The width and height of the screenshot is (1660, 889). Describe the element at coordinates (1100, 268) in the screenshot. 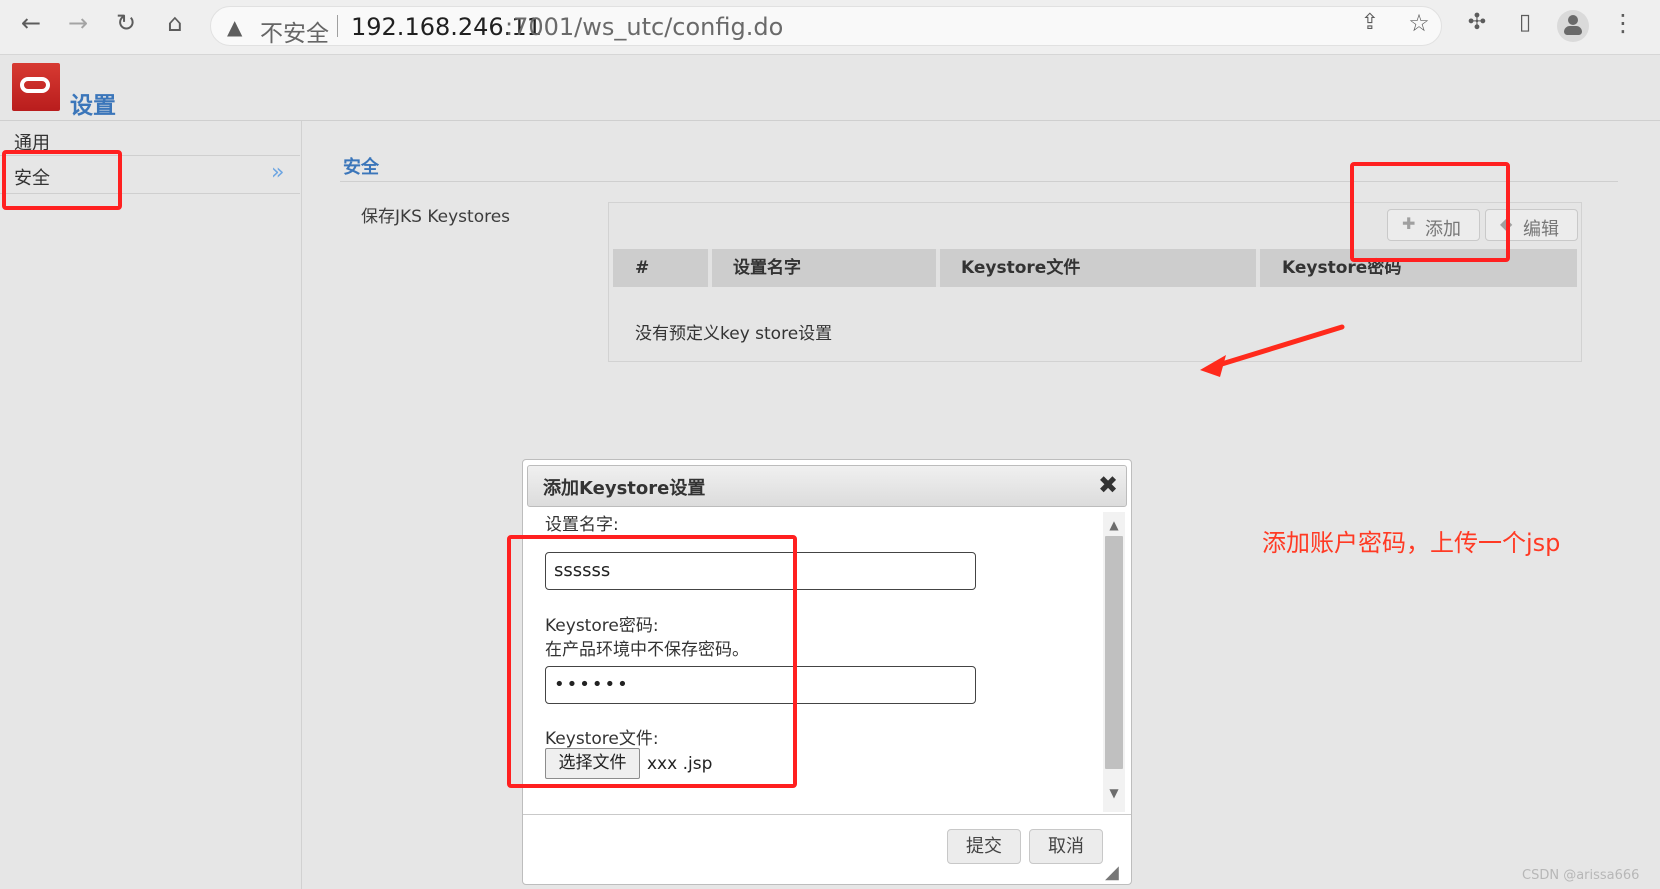

I see `column-keystore-file: Keystore文件` at that location.